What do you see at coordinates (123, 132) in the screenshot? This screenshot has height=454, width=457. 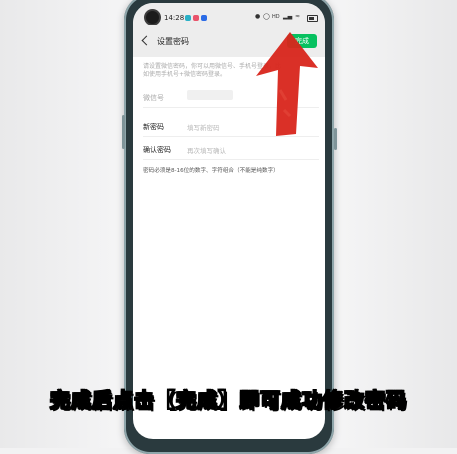 I see `volume-button` at bounding box center [123, 132].